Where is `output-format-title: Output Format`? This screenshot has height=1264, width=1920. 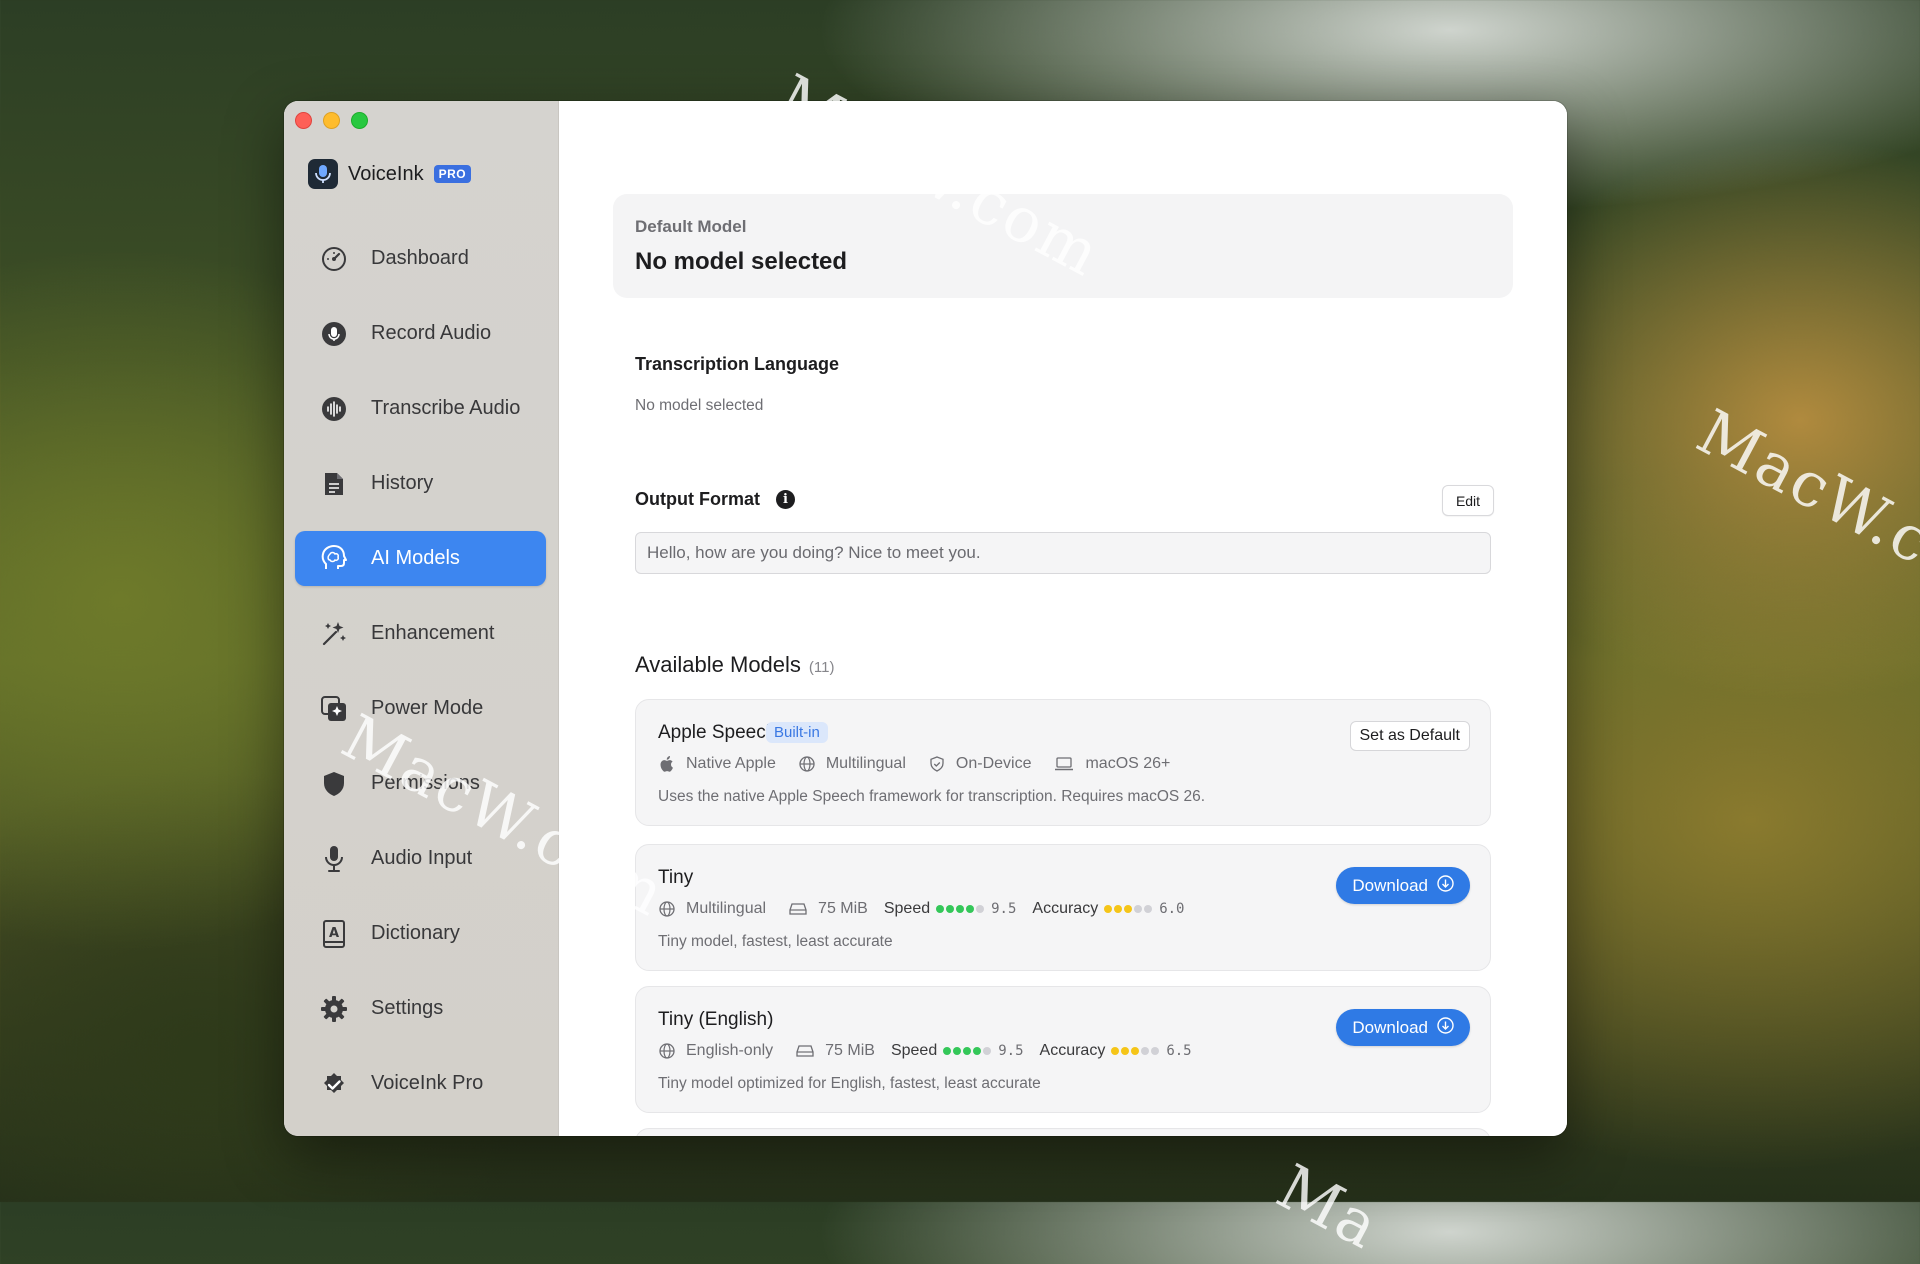 output-format-title: Output Format is located at coordinates (697, 499).